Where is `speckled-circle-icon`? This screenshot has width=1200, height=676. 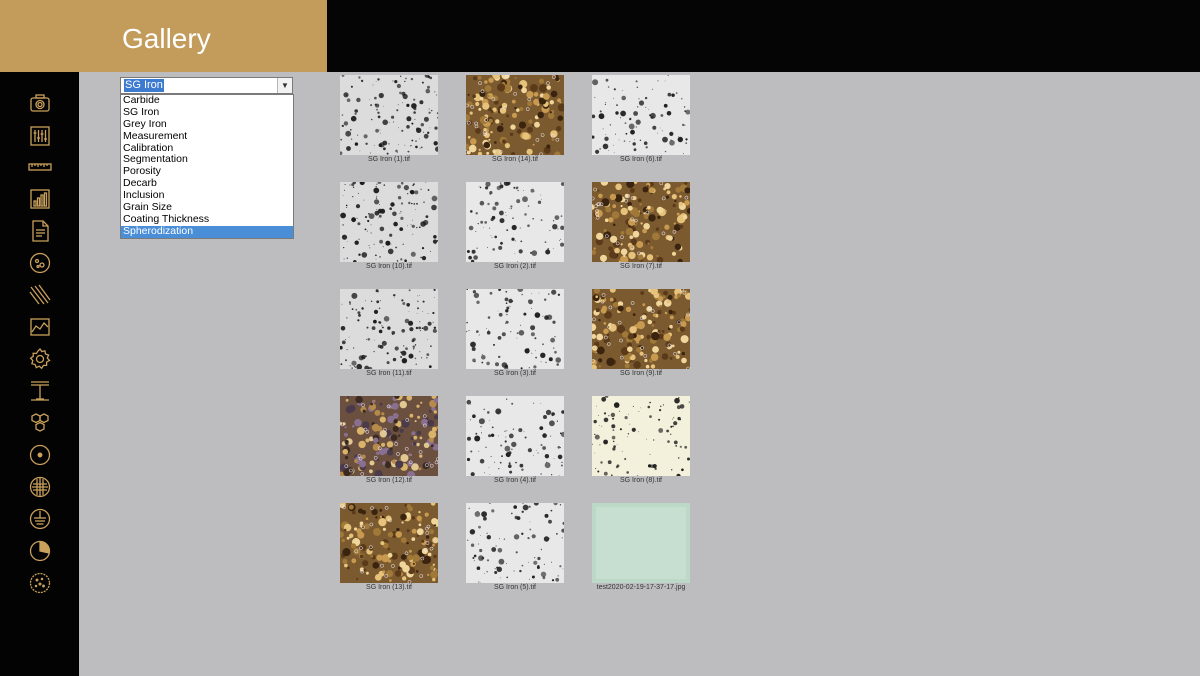 speckled-circle-icon is located at coordinates (40, 583).